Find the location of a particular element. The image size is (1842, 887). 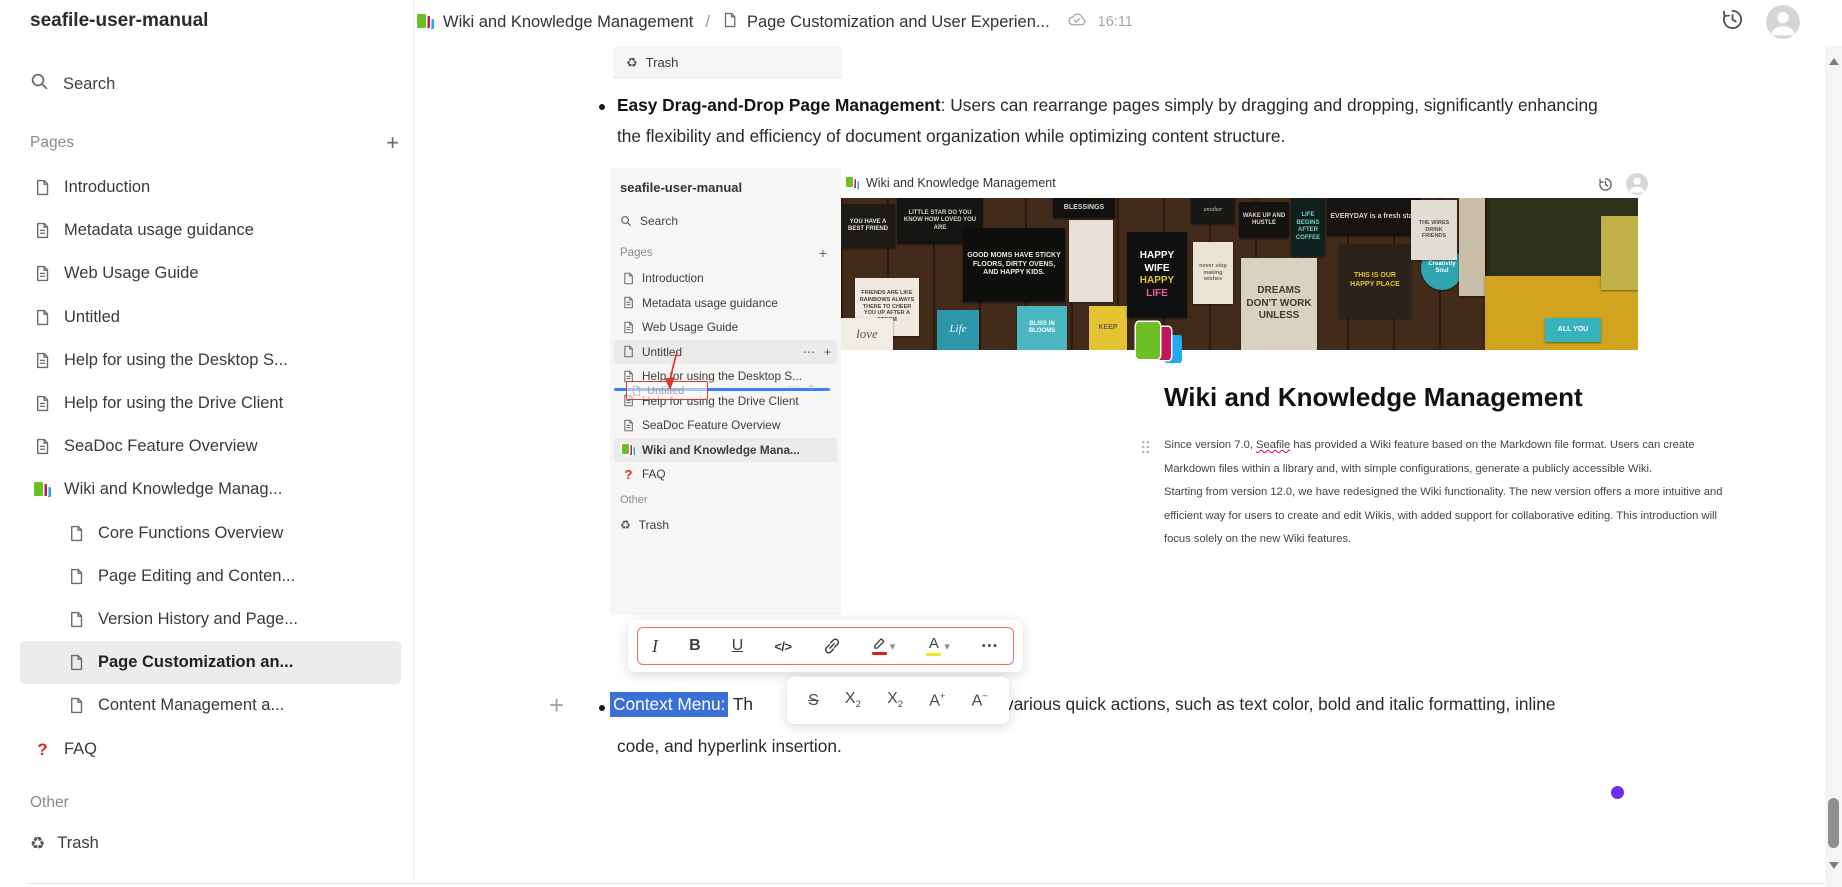

bullet1-bold-text: Easy Drag-and-Drop Page Management is located at coordinates (779, 105).